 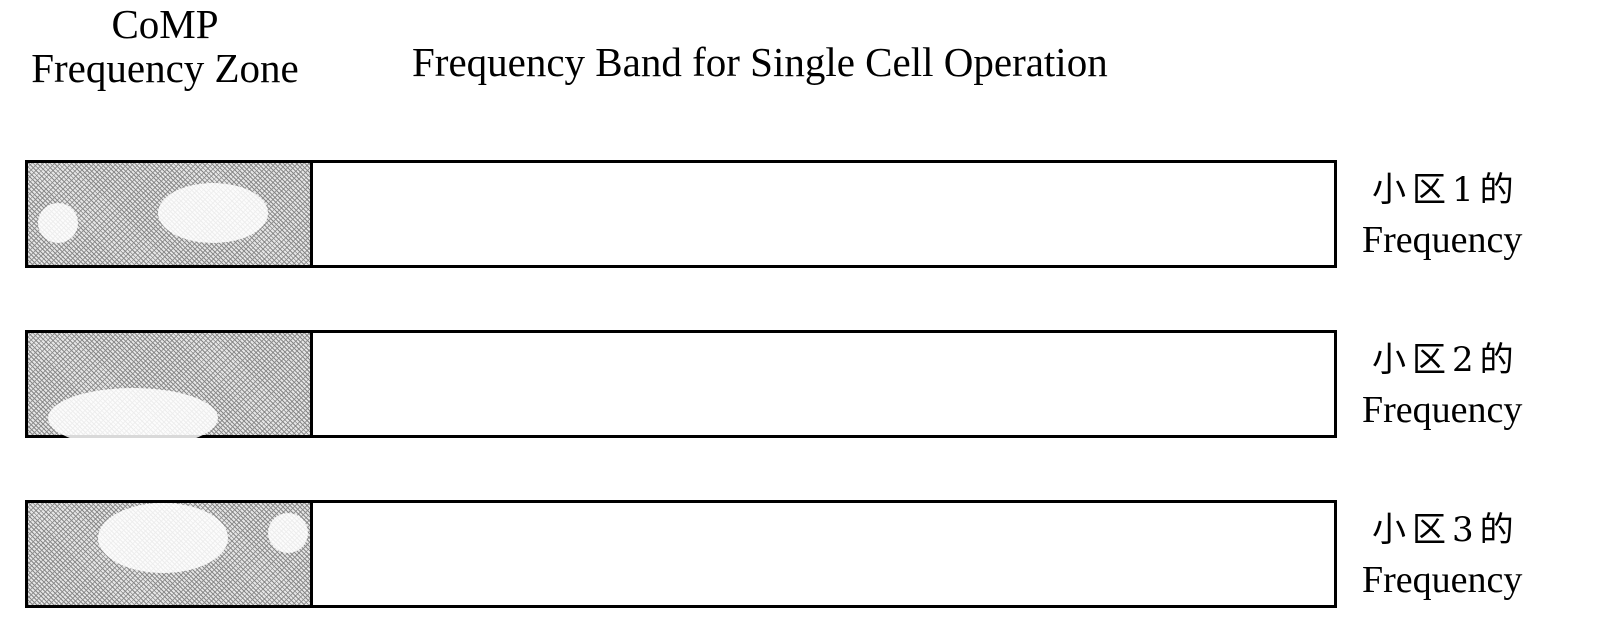 I want to click on cell-2-label: 小区2的 Frequency, so click(x=1442, y=385).